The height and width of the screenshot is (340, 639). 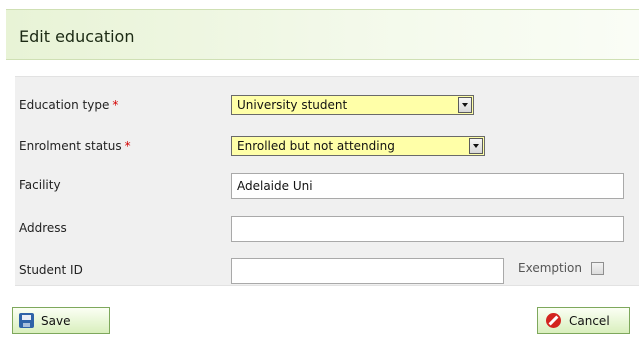 I want to click on save-button: Save, so click(x=61, y=320).